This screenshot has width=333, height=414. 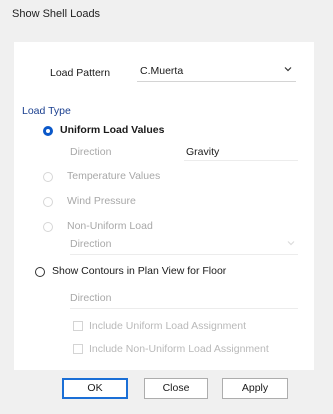 I want to click on temperature-values-radio, so click(x=48, y=177).